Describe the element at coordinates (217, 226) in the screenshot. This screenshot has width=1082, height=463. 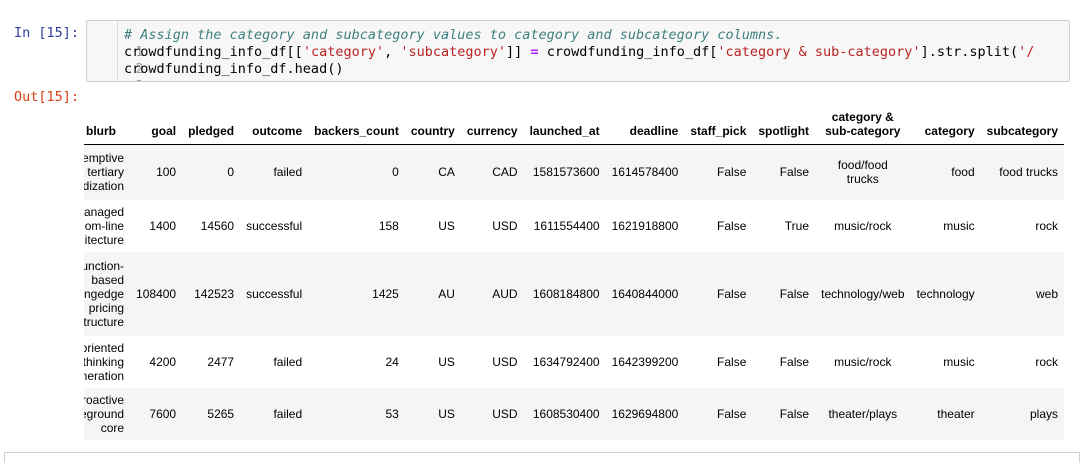
I see `table-cell: 14560` at that location.